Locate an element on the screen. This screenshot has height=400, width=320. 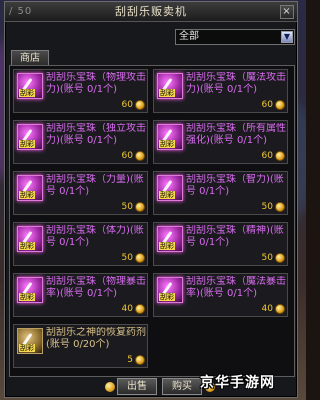
shop-item: 刮彩 刮刮乐宝珠（魔法暴击率)(账号 0/1个) 40 is located at coordinates (220, 295).